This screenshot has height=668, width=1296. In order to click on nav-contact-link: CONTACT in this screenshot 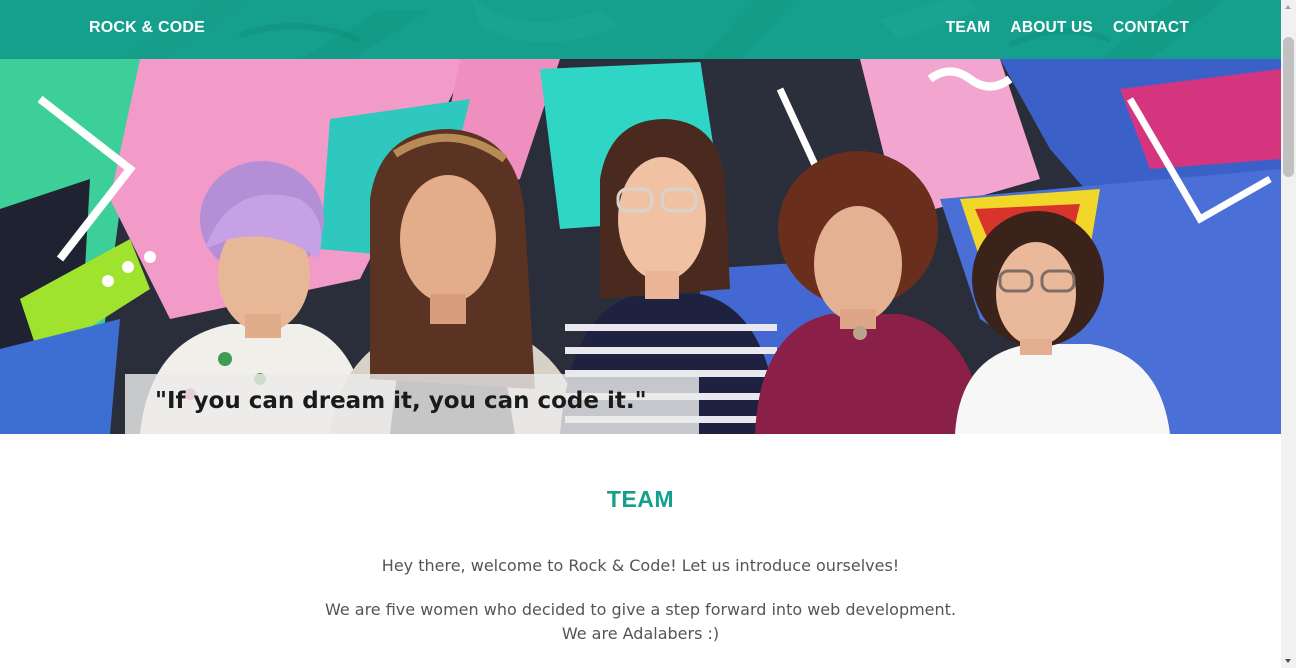, I will do `click(1151, 28)`.